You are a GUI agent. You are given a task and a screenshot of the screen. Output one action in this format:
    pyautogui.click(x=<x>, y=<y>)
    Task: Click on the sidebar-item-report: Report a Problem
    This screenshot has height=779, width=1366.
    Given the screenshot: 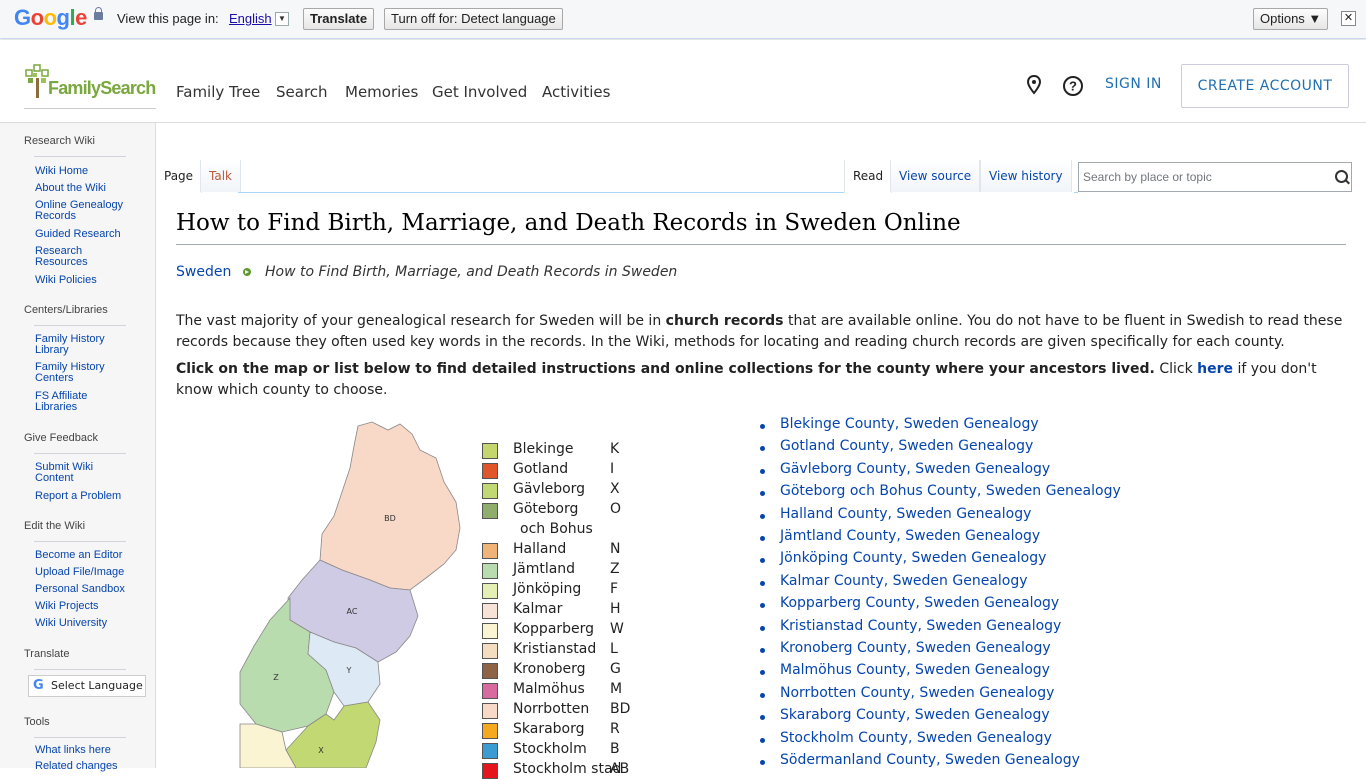 What is the action you would take?
    pyautogui.click(x=90, y=496)
    